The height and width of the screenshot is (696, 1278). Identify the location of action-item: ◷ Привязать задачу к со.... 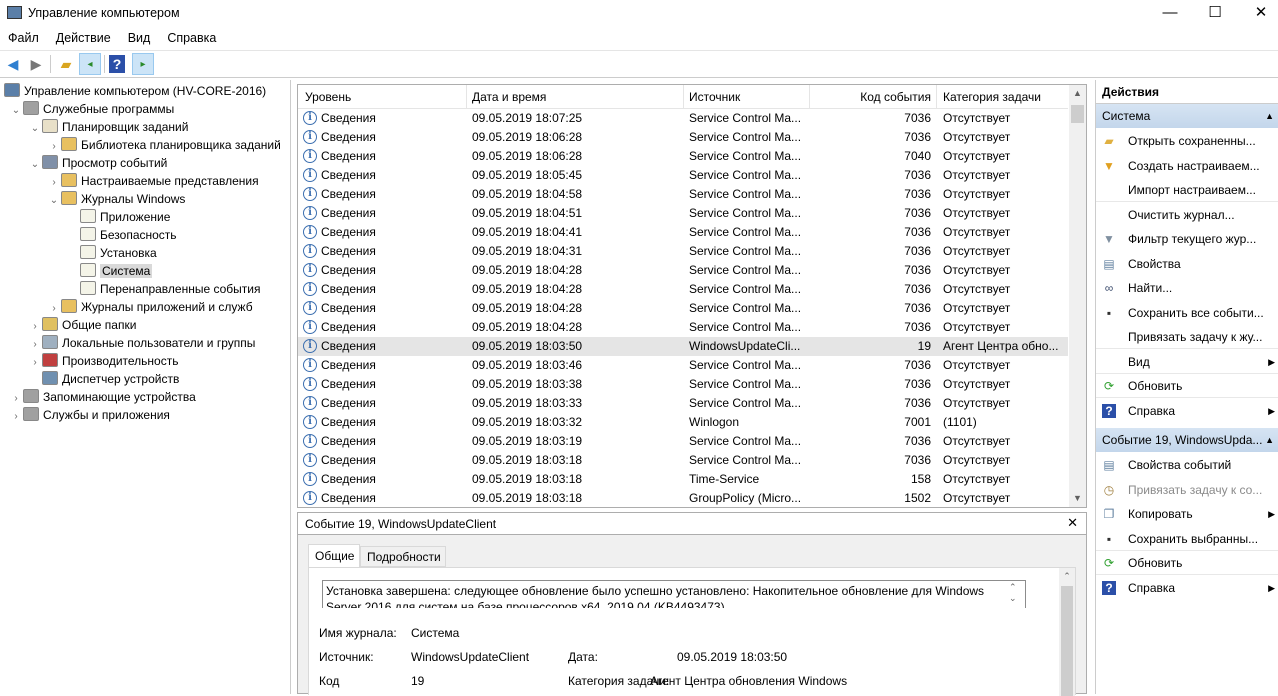
(1187, 490).